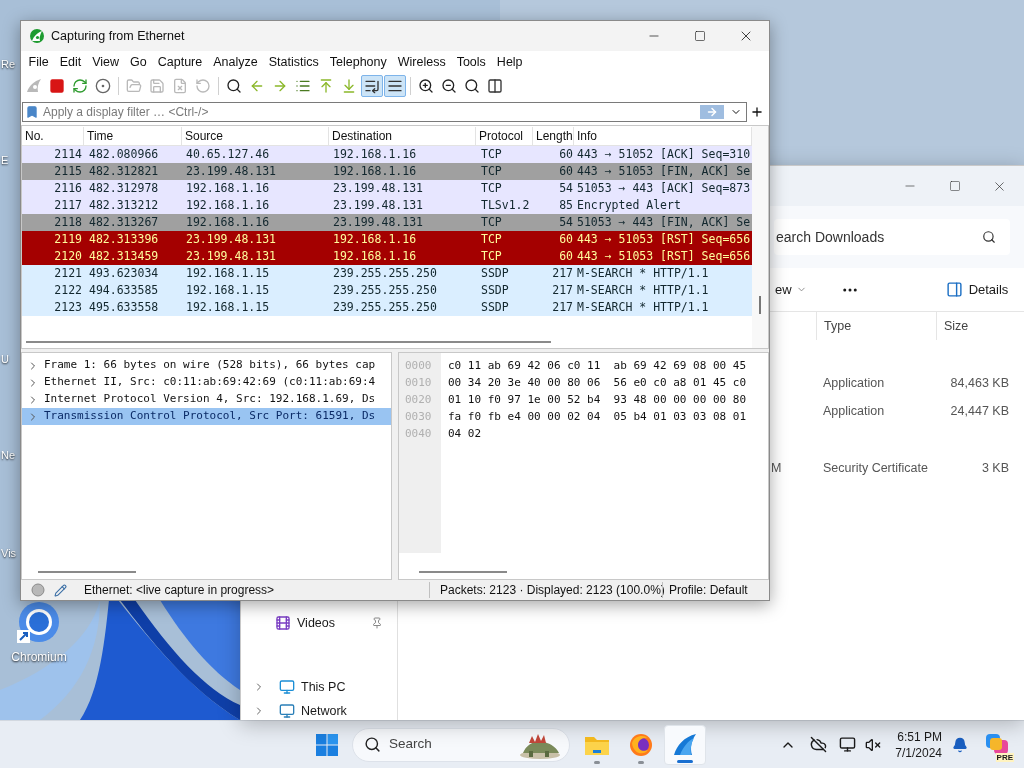  Describe the element at coordinates (60, 590) in the screenshot. I see `edit-icon` at that location.